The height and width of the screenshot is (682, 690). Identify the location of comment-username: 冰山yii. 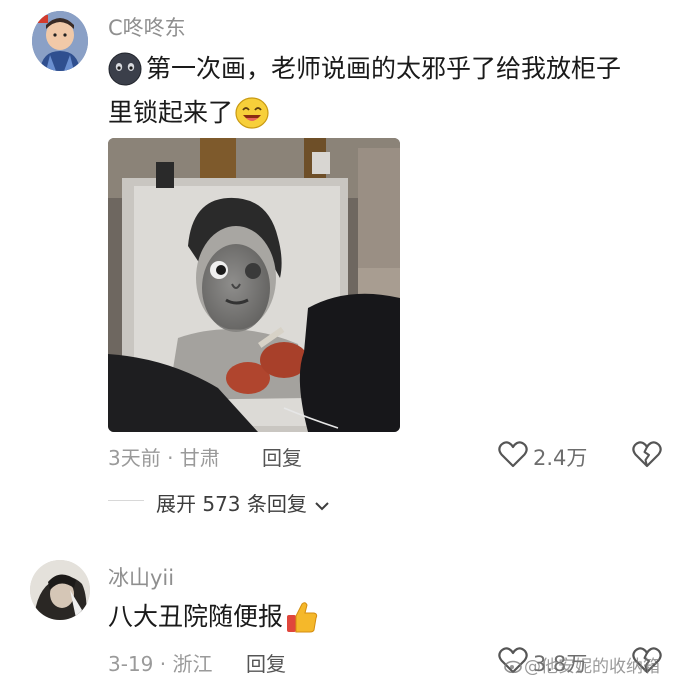
(141, 577).